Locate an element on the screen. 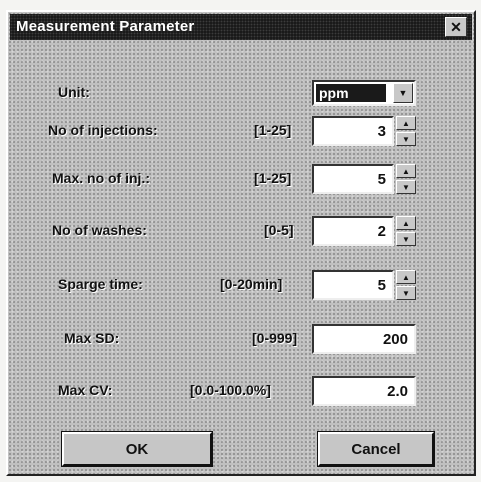  max-sd-range: [0-999] is located at coordinates (275, 338).